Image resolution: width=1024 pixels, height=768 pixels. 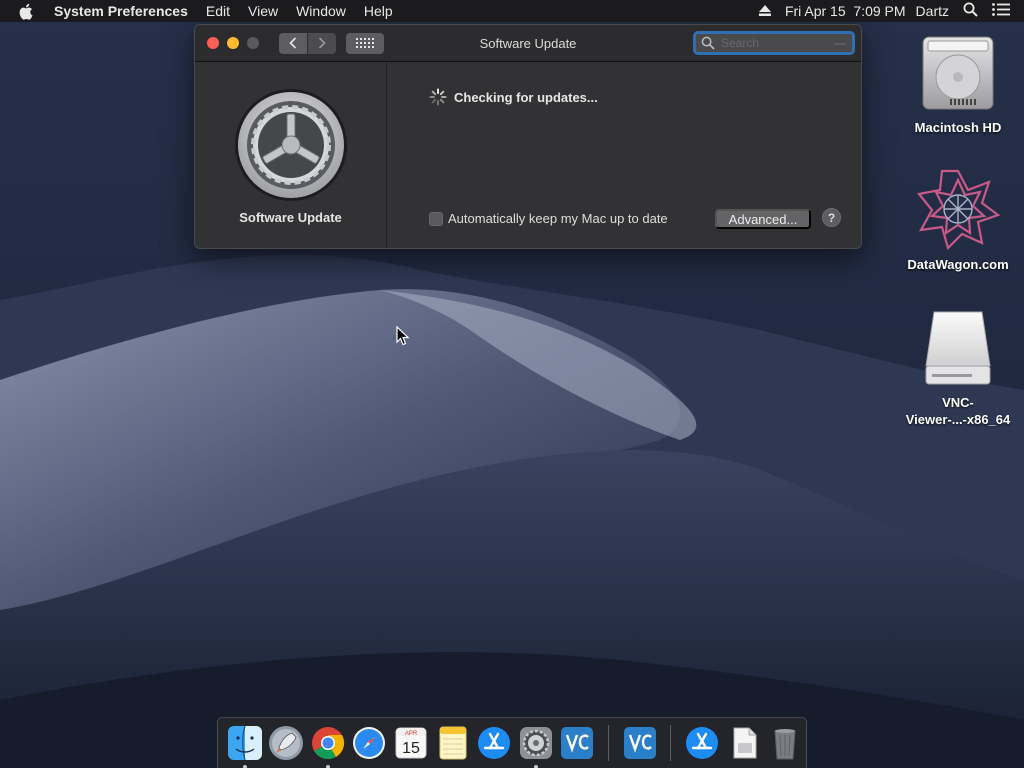 What do you see at coordinates (436, 218) in the screenshot?
I see `auto-update-checkbox` at bounding box center [436, 218].